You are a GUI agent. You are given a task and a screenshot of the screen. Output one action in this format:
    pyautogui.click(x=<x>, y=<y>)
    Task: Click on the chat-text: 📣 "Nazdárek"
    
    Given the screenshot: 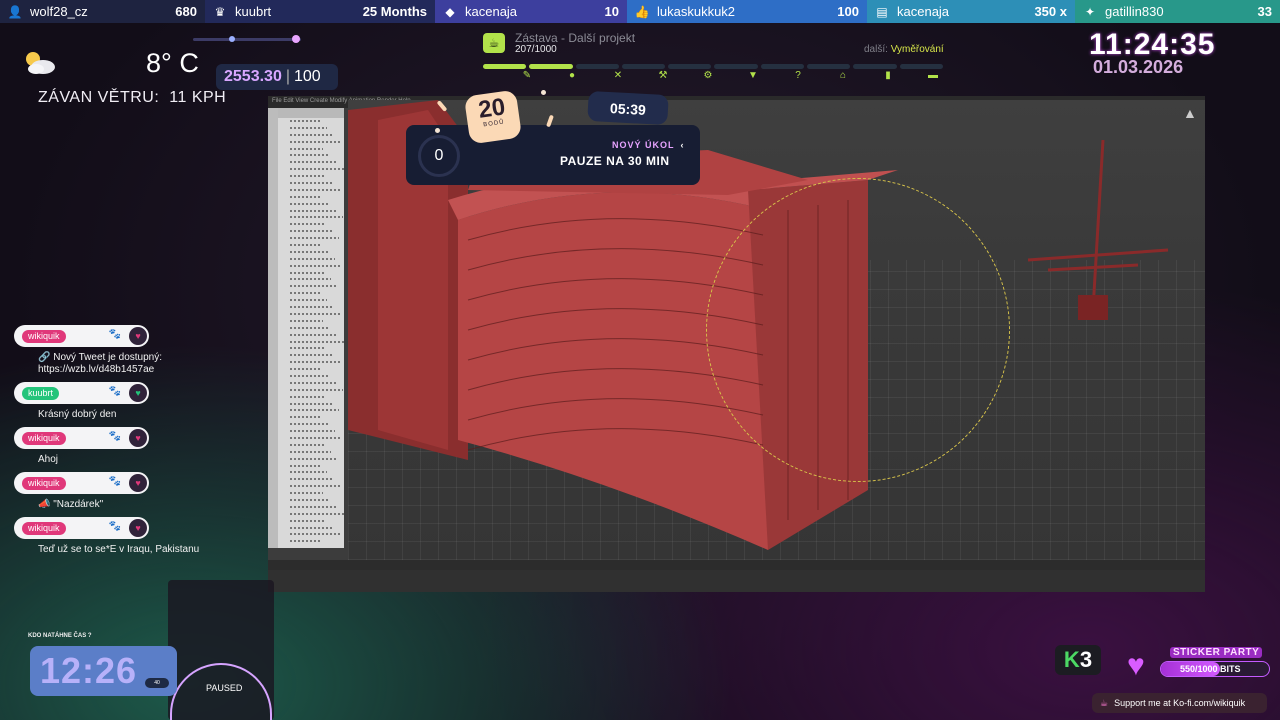 What is the action you would take?
    pyautogui.click(x=71, y=504)
    